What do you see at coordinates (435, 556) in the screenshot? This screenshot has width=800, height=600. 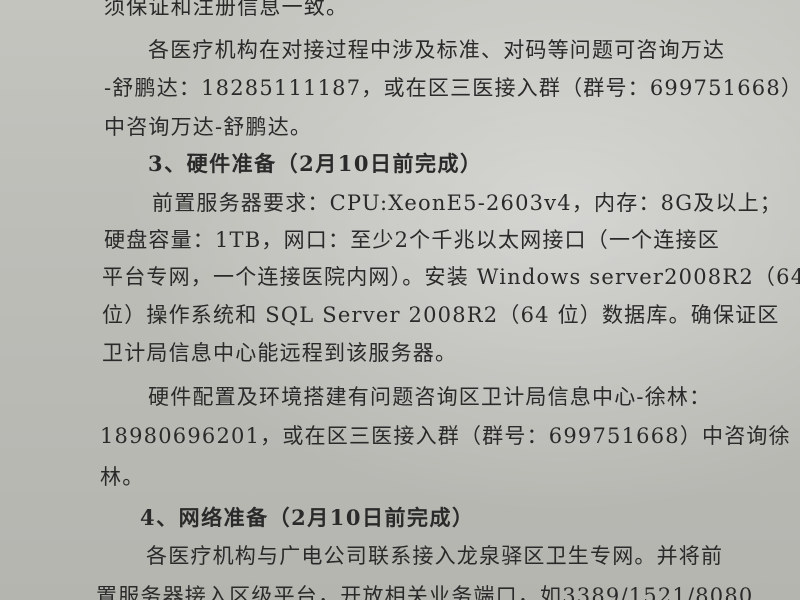 I see `text-line-15: 各医疗机构与广电公司联系接入龙泉驿区卫生专网。并将前` at bounding box center [435, 556].